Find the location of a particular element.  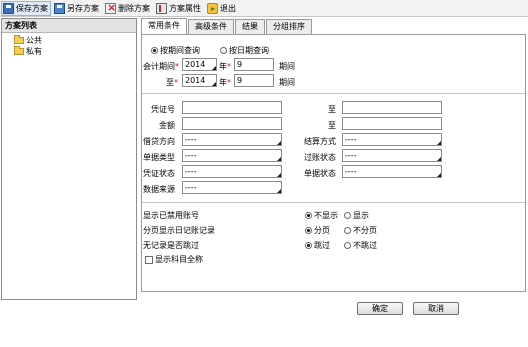

to-year-field: 2014 is located at coordinates (199, 80).